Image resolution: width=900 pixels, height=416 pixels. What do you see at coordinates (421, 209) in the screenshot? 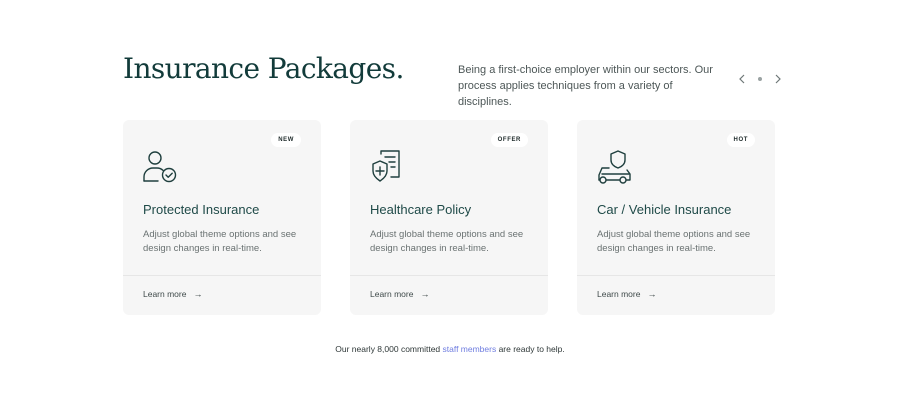
I see `card-title: Healthcare Policy` at bounding box center [421, 209].